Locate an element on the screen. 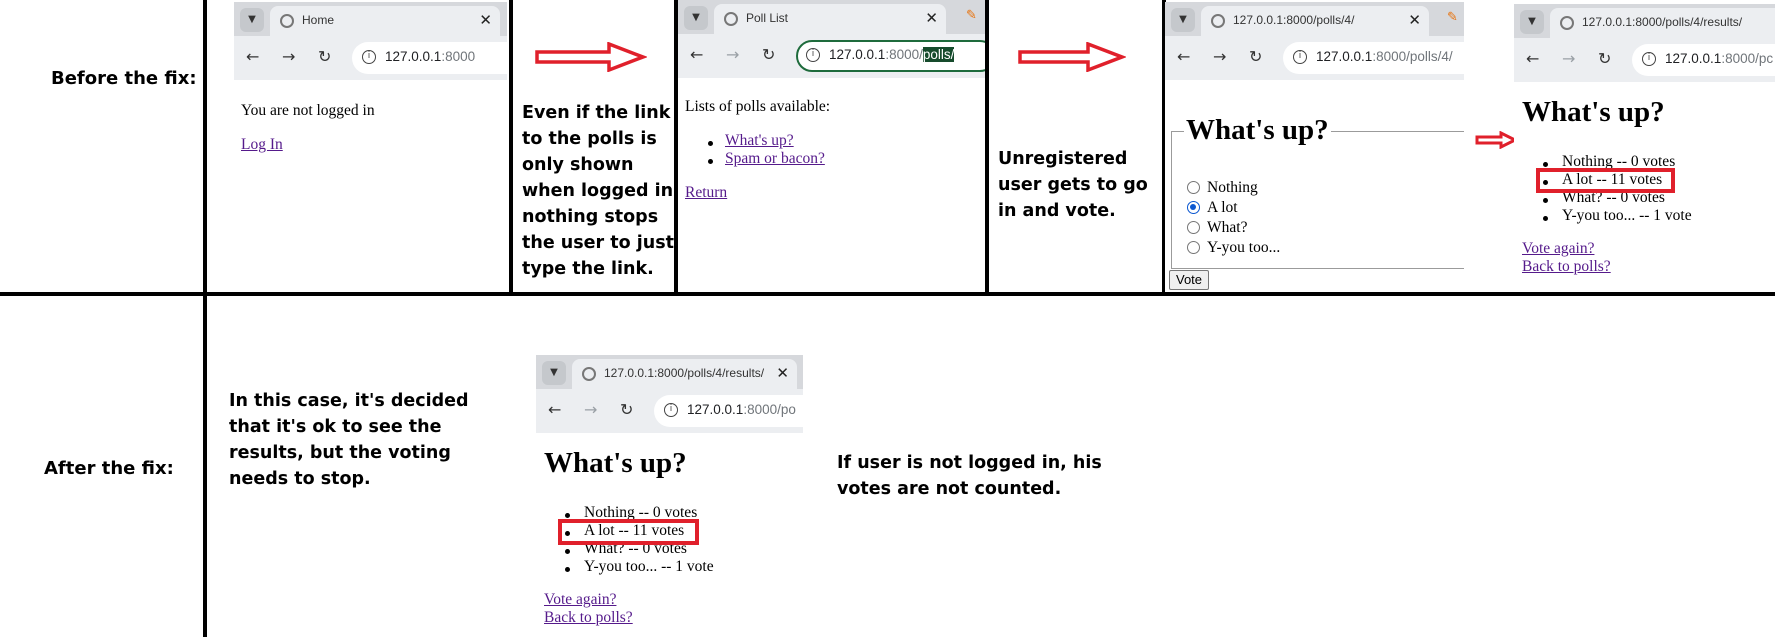 The height and width of the screenshot is (637, 1775). return-link: Return is located at coordinates (706, 193).